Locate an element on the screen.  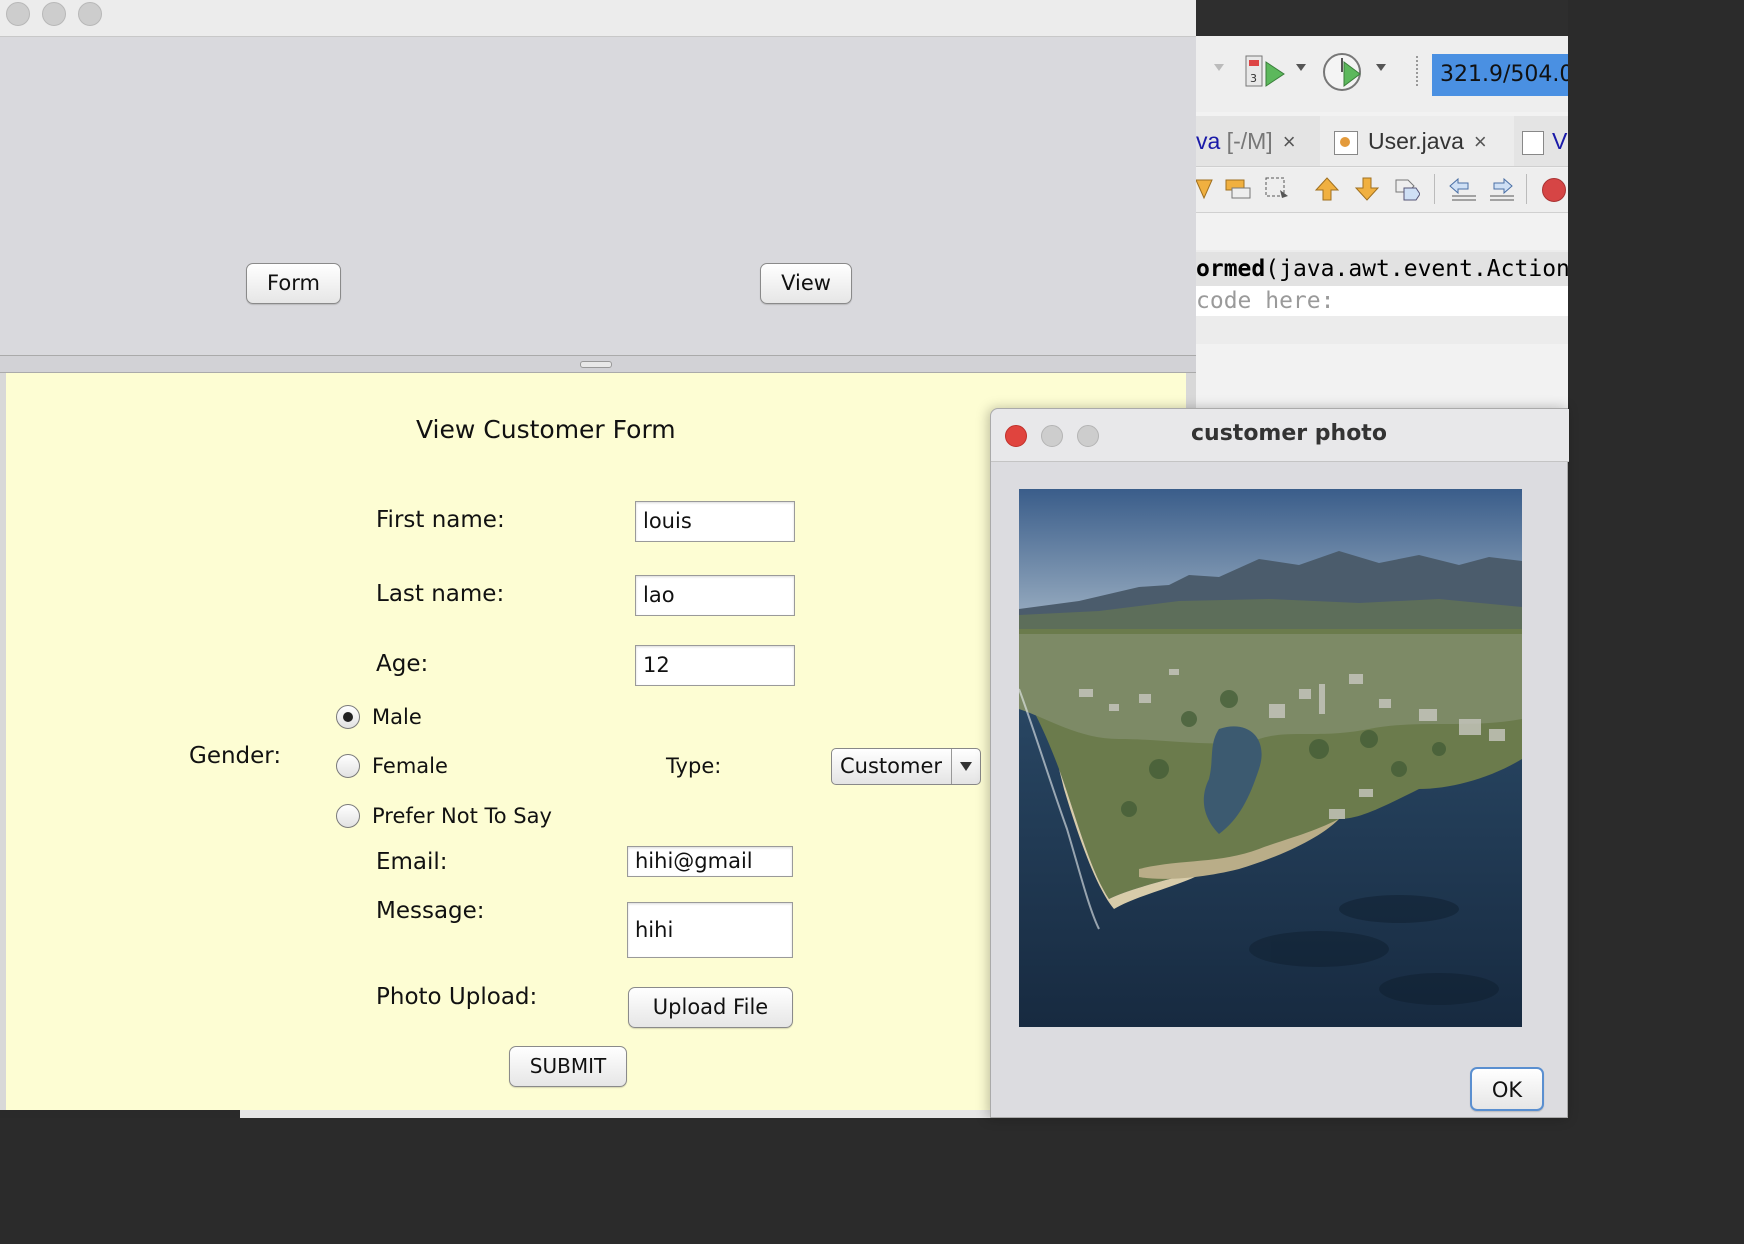
selection-icon is located at coordinates (1277, 189).